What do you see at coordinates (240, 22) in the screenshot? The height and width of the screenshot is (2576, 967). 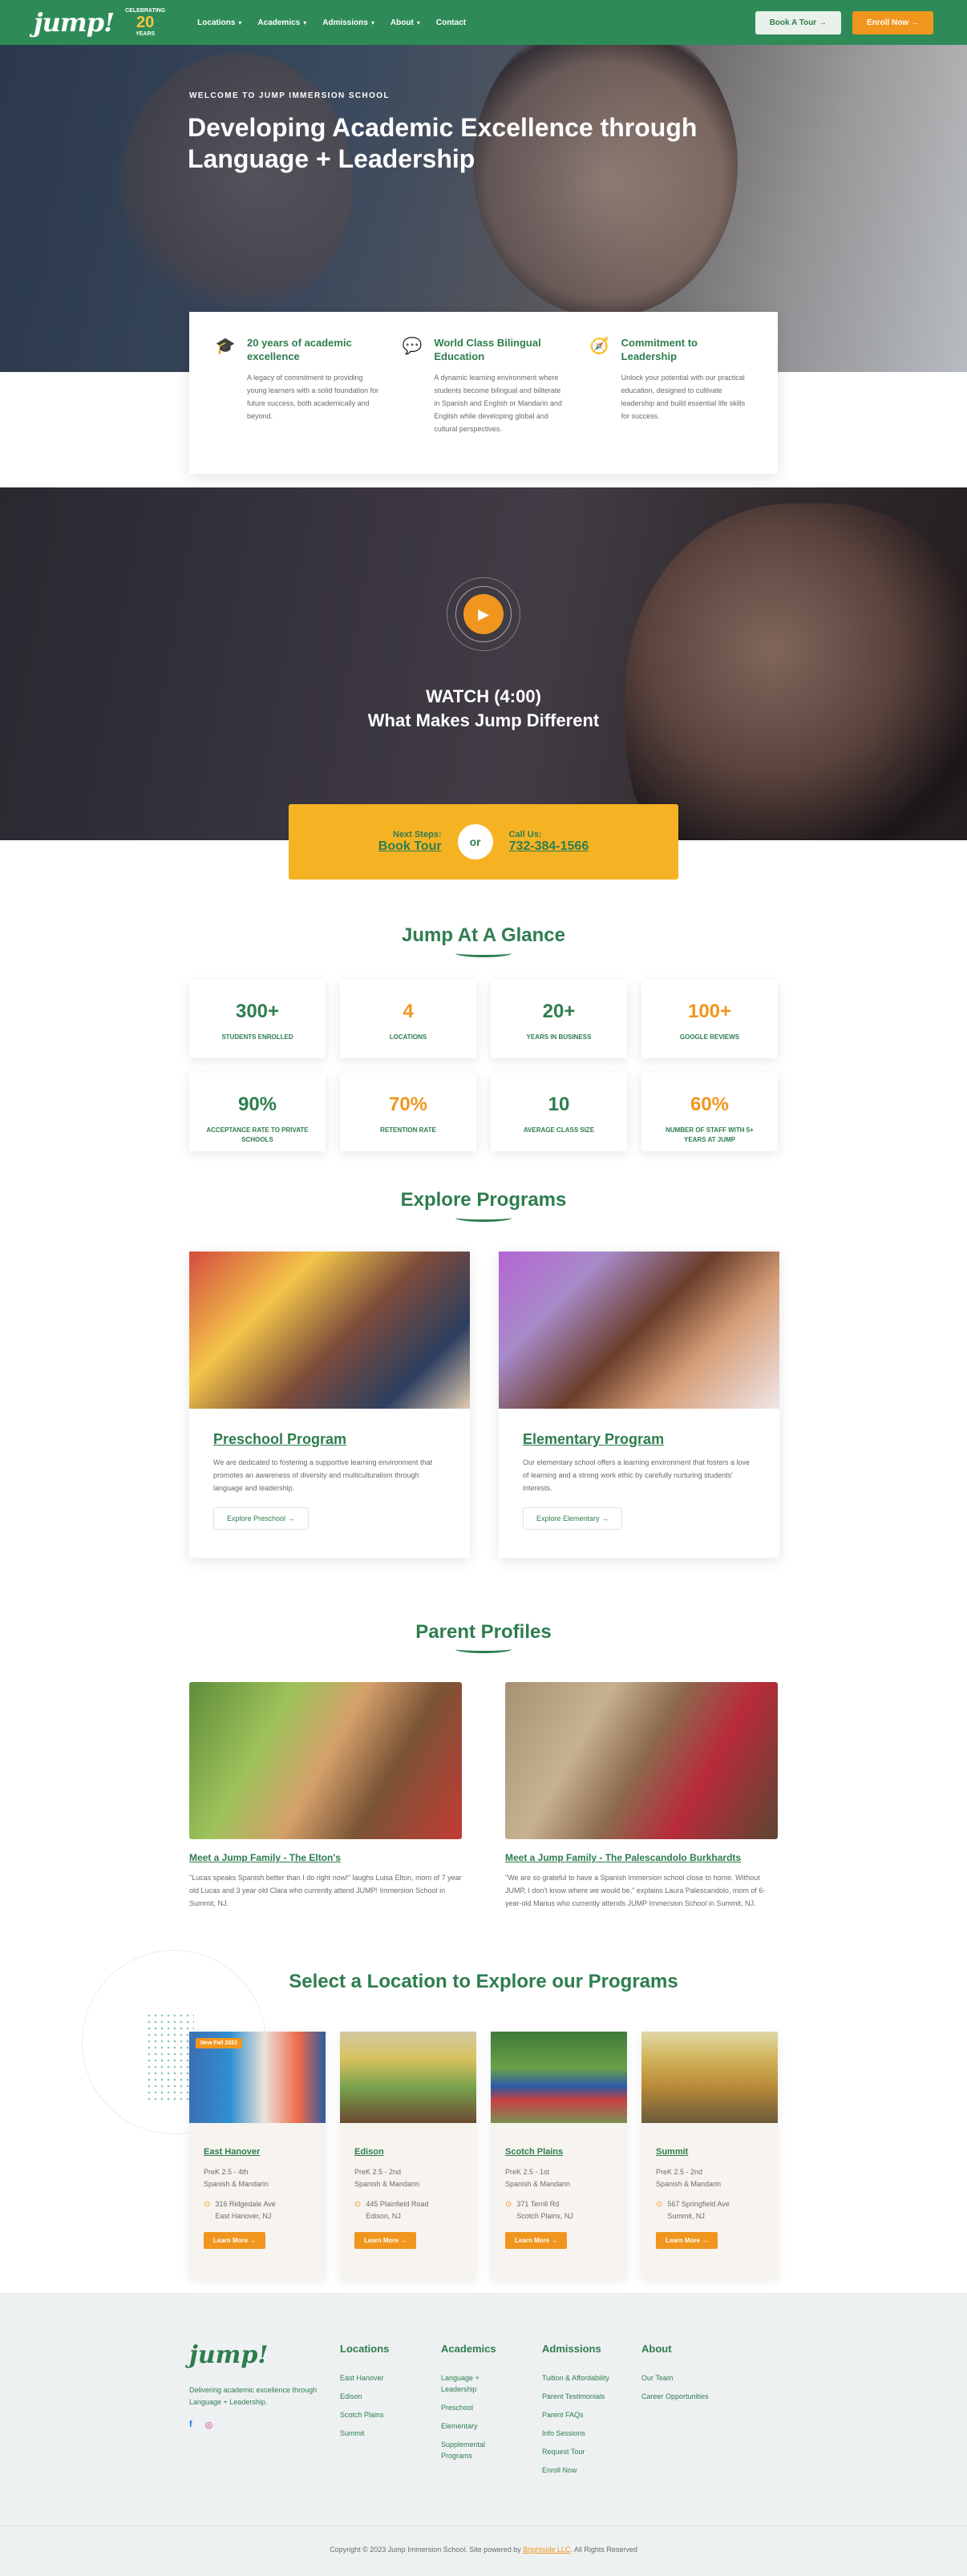 I see `chevron-down-icon: ▾` at bounding box center [240, 22].